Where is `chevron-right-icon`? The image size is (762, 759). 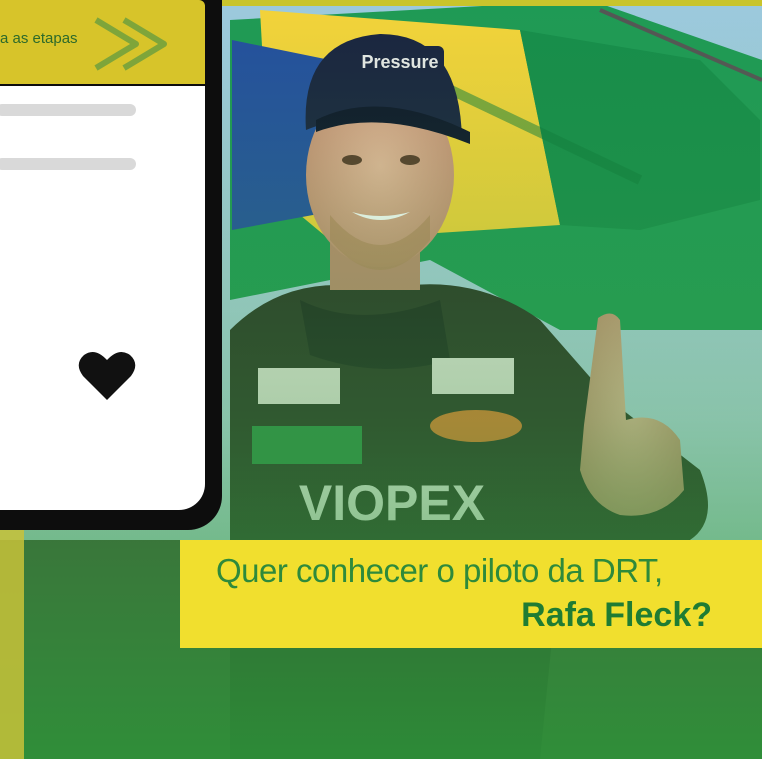
chevron-right-icon is located at coordinates (130, 44).